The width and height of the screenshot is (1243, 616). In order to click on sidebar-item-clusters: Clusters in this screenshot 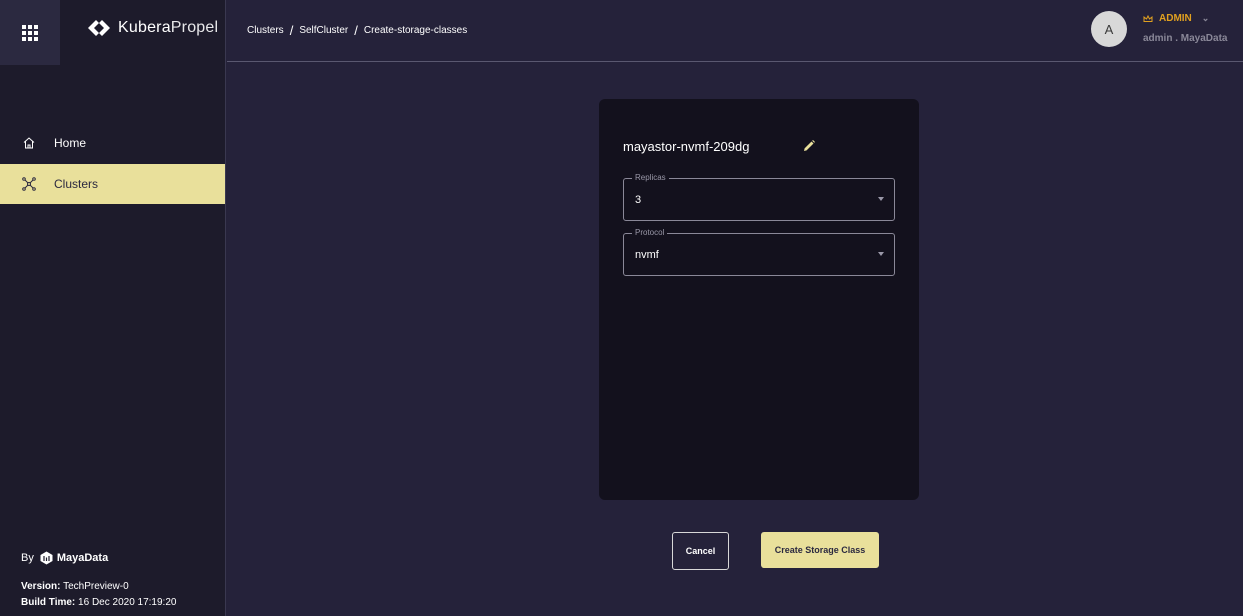, I will do `click(112, 184)`.